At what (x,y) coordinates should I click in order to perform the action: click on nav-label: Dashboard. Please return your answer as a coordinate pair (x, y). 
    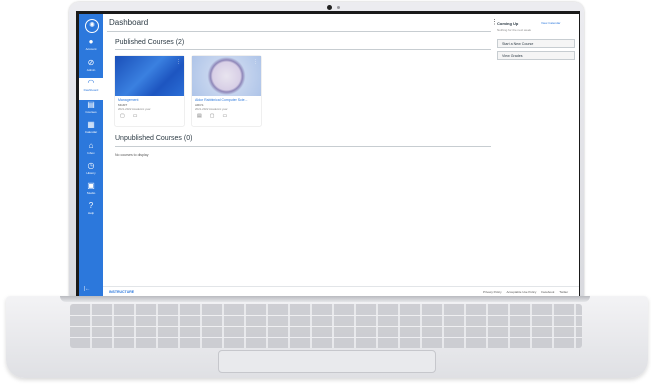
    Looking at the image, I should click on (91, 90).